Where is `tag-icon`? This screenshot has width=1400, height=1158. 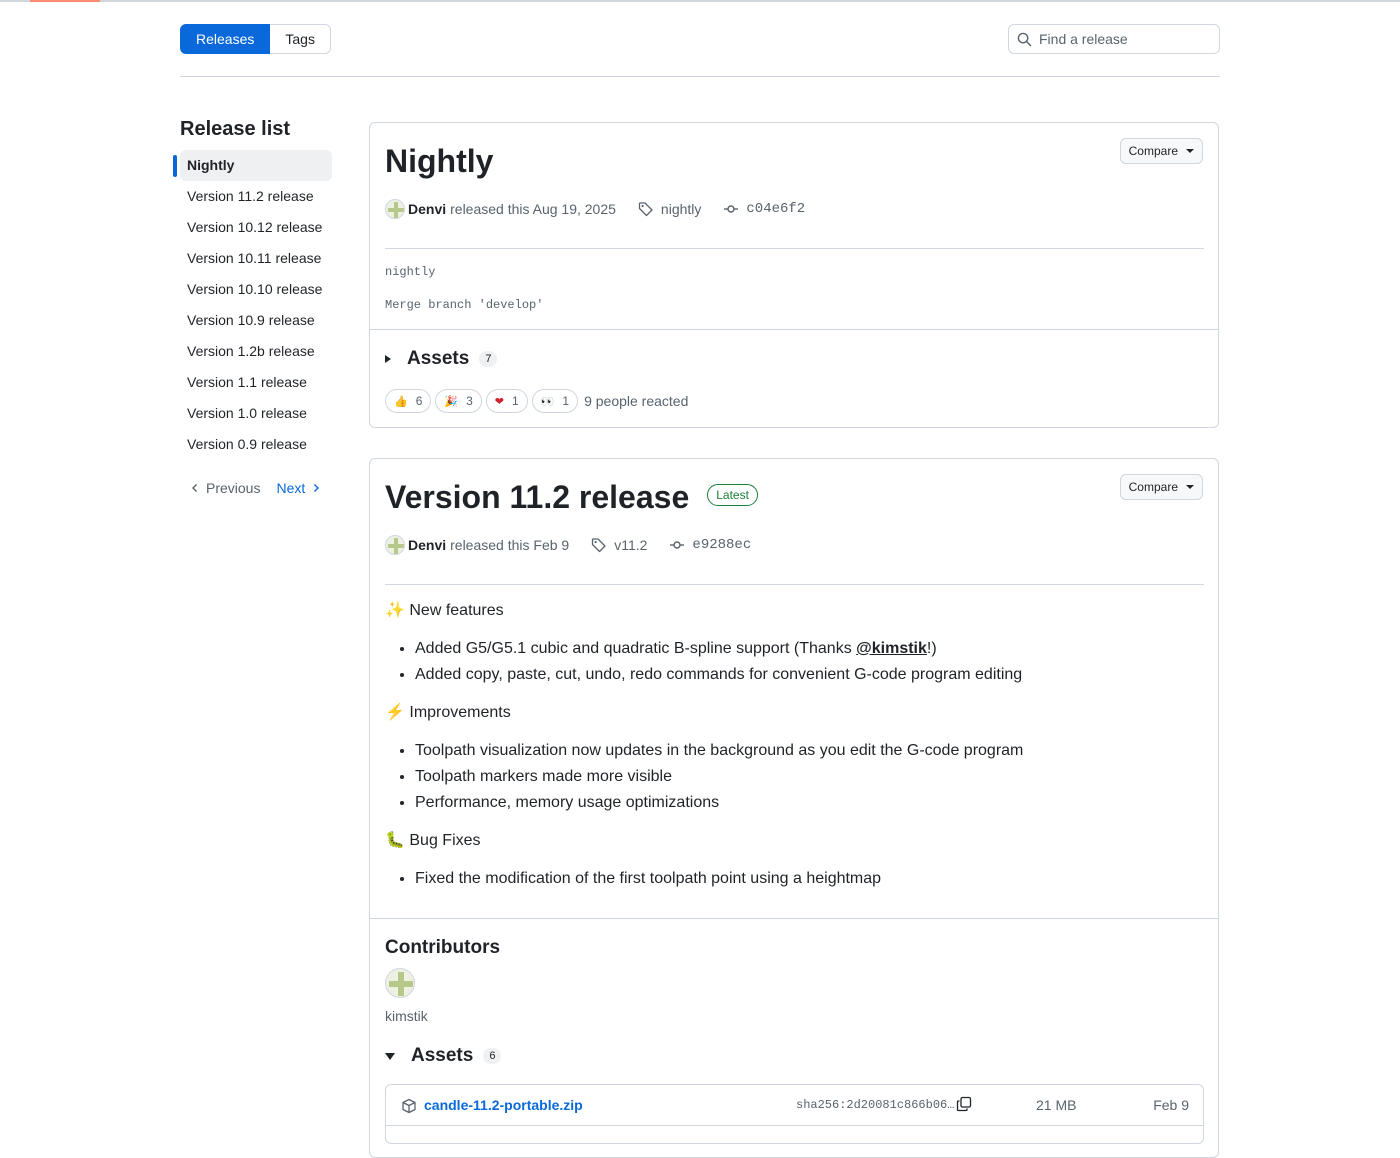
tag-icon is located at coordinates (599, 545).